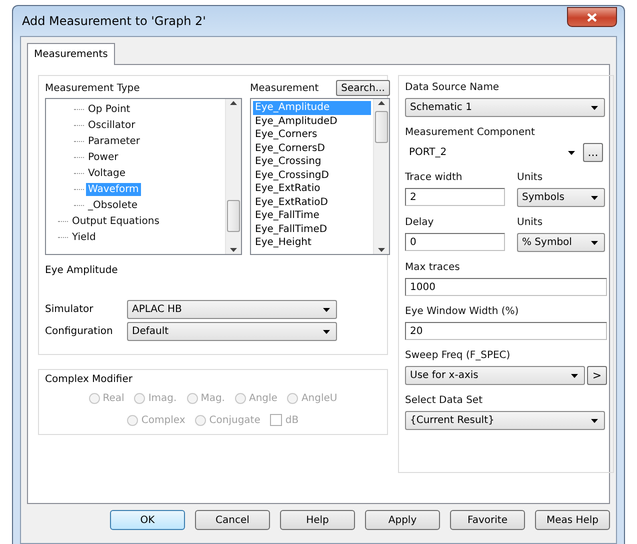 This screenshot has height=544, width=637. Describe the element at coordinates (433, 177) in the screenshot. I see `field-label: Trace width` at that location.